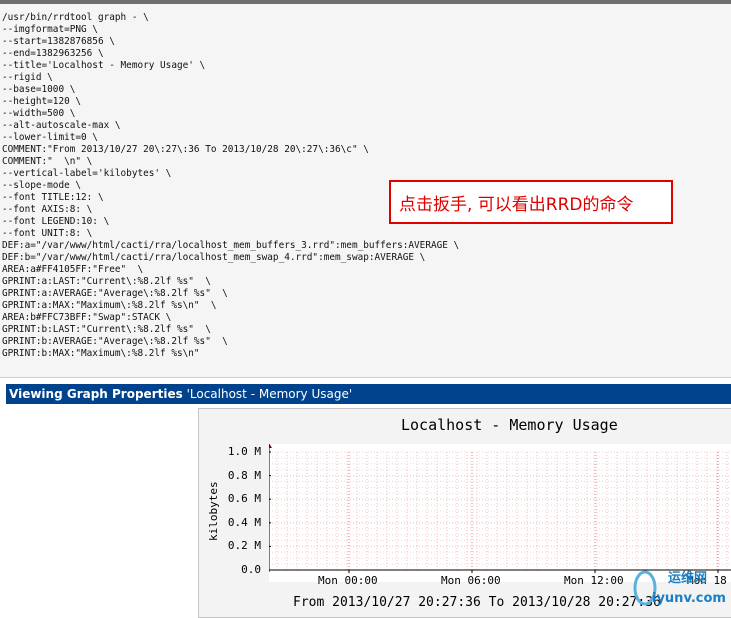 The height and width of the screenshot is (618, 731). What do you see at coordinates (104, 65) in the screenshot?
I see `command-line: --title='Localhost - Memory Usage' \` at bounding box center [104, 65].